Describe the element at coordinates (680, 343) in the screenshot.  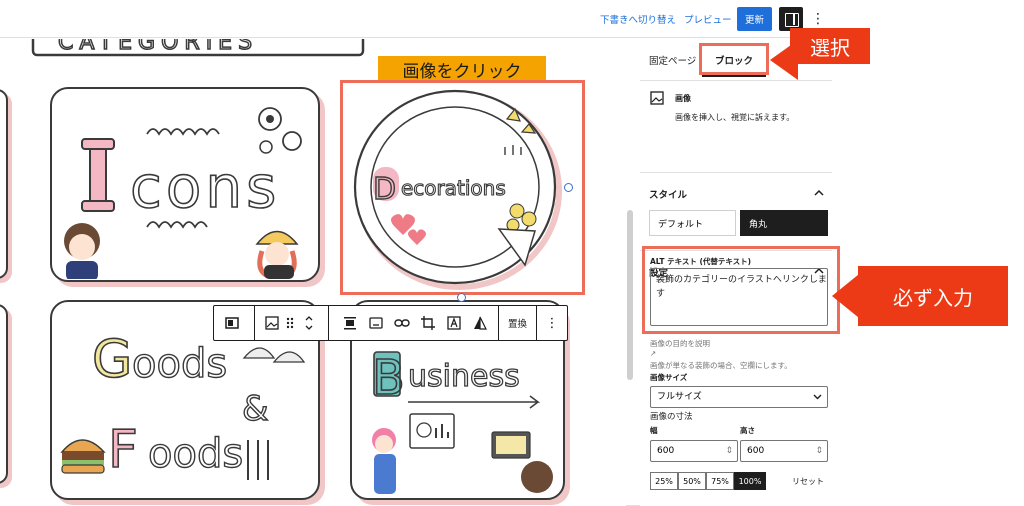
I see `alt-help-link: 画像の目的を説明` at that location.